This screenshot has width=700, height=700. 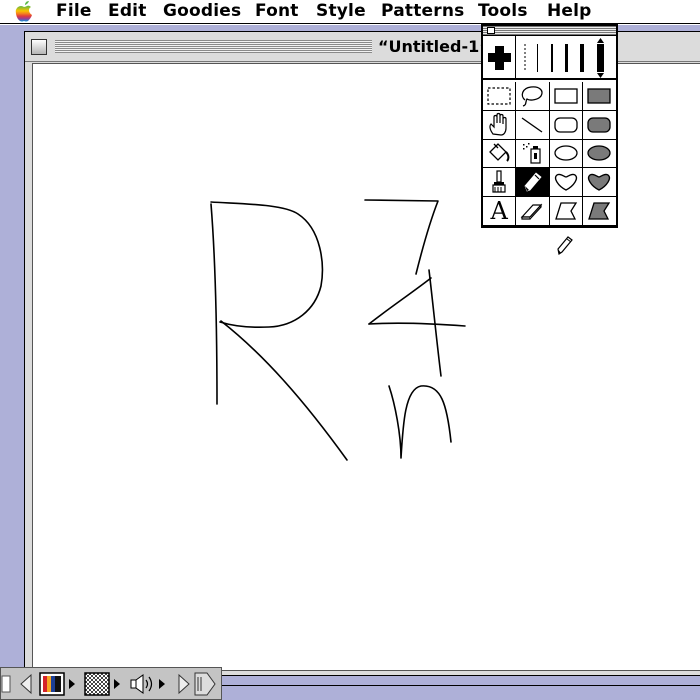 What do you see at coordinates (150, 684) in the screenshot?
I see `speaker-volume-icon` at bounding box center [150, 684].